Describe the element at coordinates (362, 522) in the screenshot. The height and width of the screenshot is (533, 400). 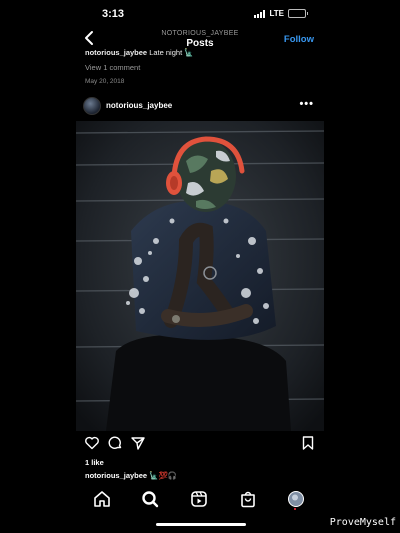
I see `watermark: ProveMyself` at that location.